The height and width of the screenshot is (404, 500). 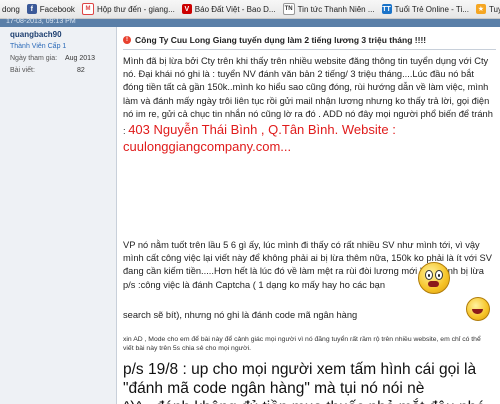 I want to click on post-count-value: 82, so click(x=81, y=70).